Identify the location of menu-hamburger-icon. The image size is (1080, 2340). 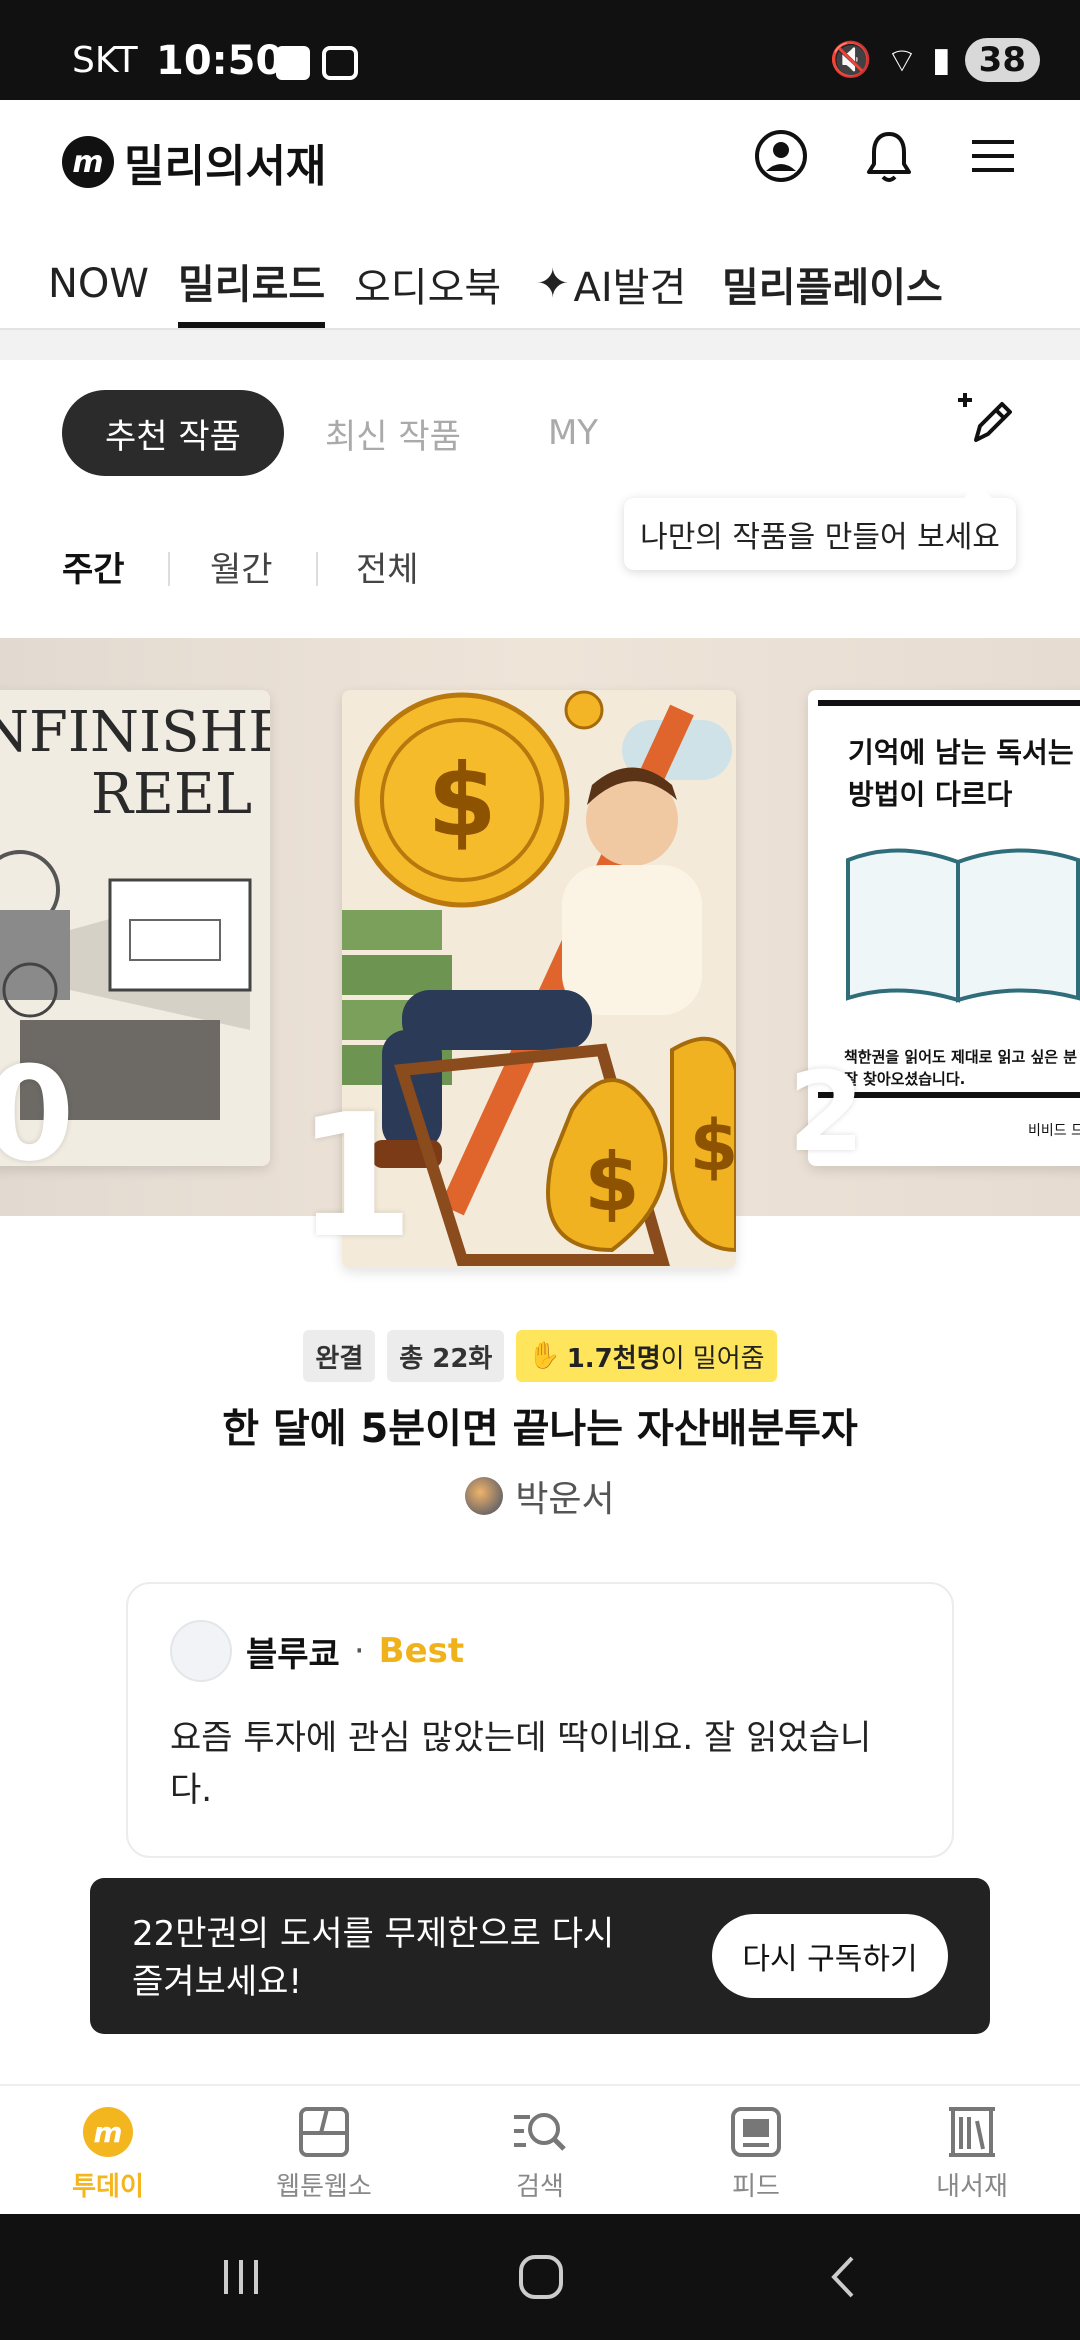
(993, 156).